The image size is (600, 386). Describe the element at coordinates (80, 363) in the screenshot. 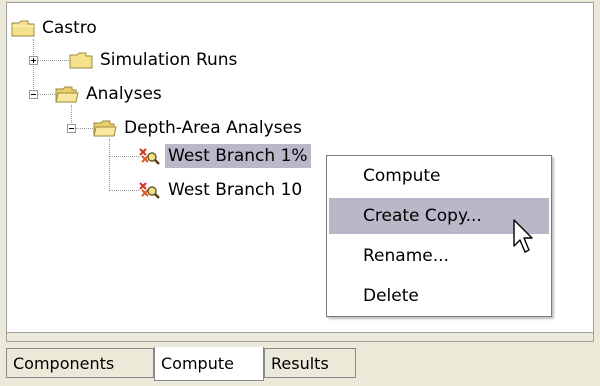

I see `tab-components: Components` at that location.